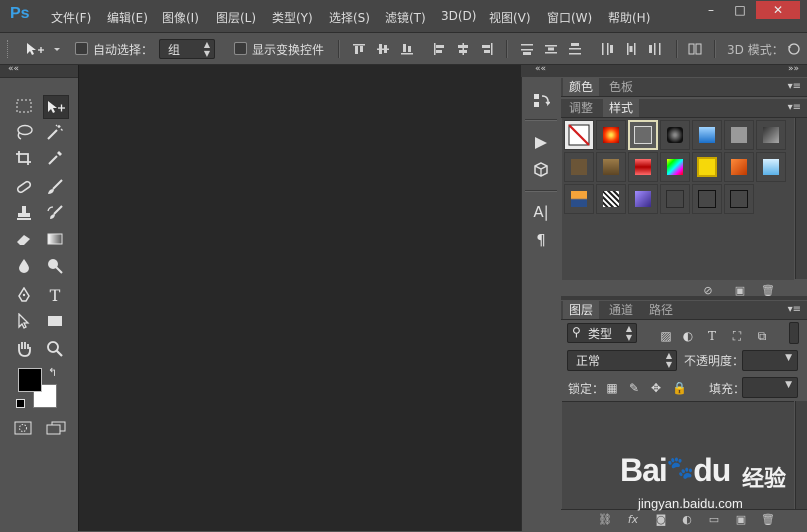 The height and width of the screenshot is (532, 807). What do you see at coordinates (24, 187) in the screenshot?
I see `spot-healing-brush-icon` at bounding box center [24, 187].